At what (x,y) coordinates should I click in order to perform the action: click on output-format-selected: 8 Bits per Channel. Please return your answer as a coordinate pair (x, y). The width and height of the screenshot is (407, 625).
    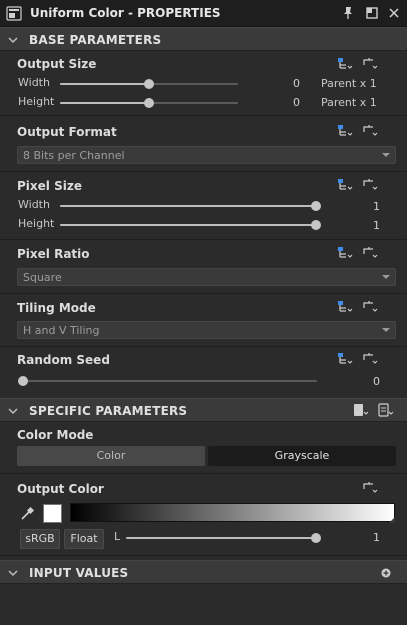
    Looking at the image, I should click on (74, 155).